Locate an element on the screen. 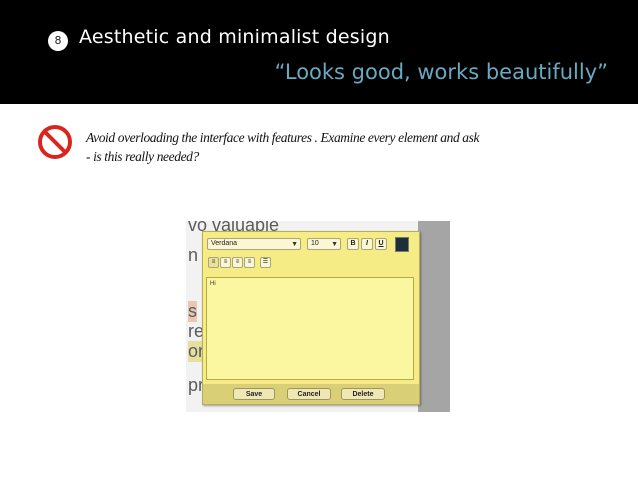  font-select-value: Verdana is located at coordinates (224, 243).